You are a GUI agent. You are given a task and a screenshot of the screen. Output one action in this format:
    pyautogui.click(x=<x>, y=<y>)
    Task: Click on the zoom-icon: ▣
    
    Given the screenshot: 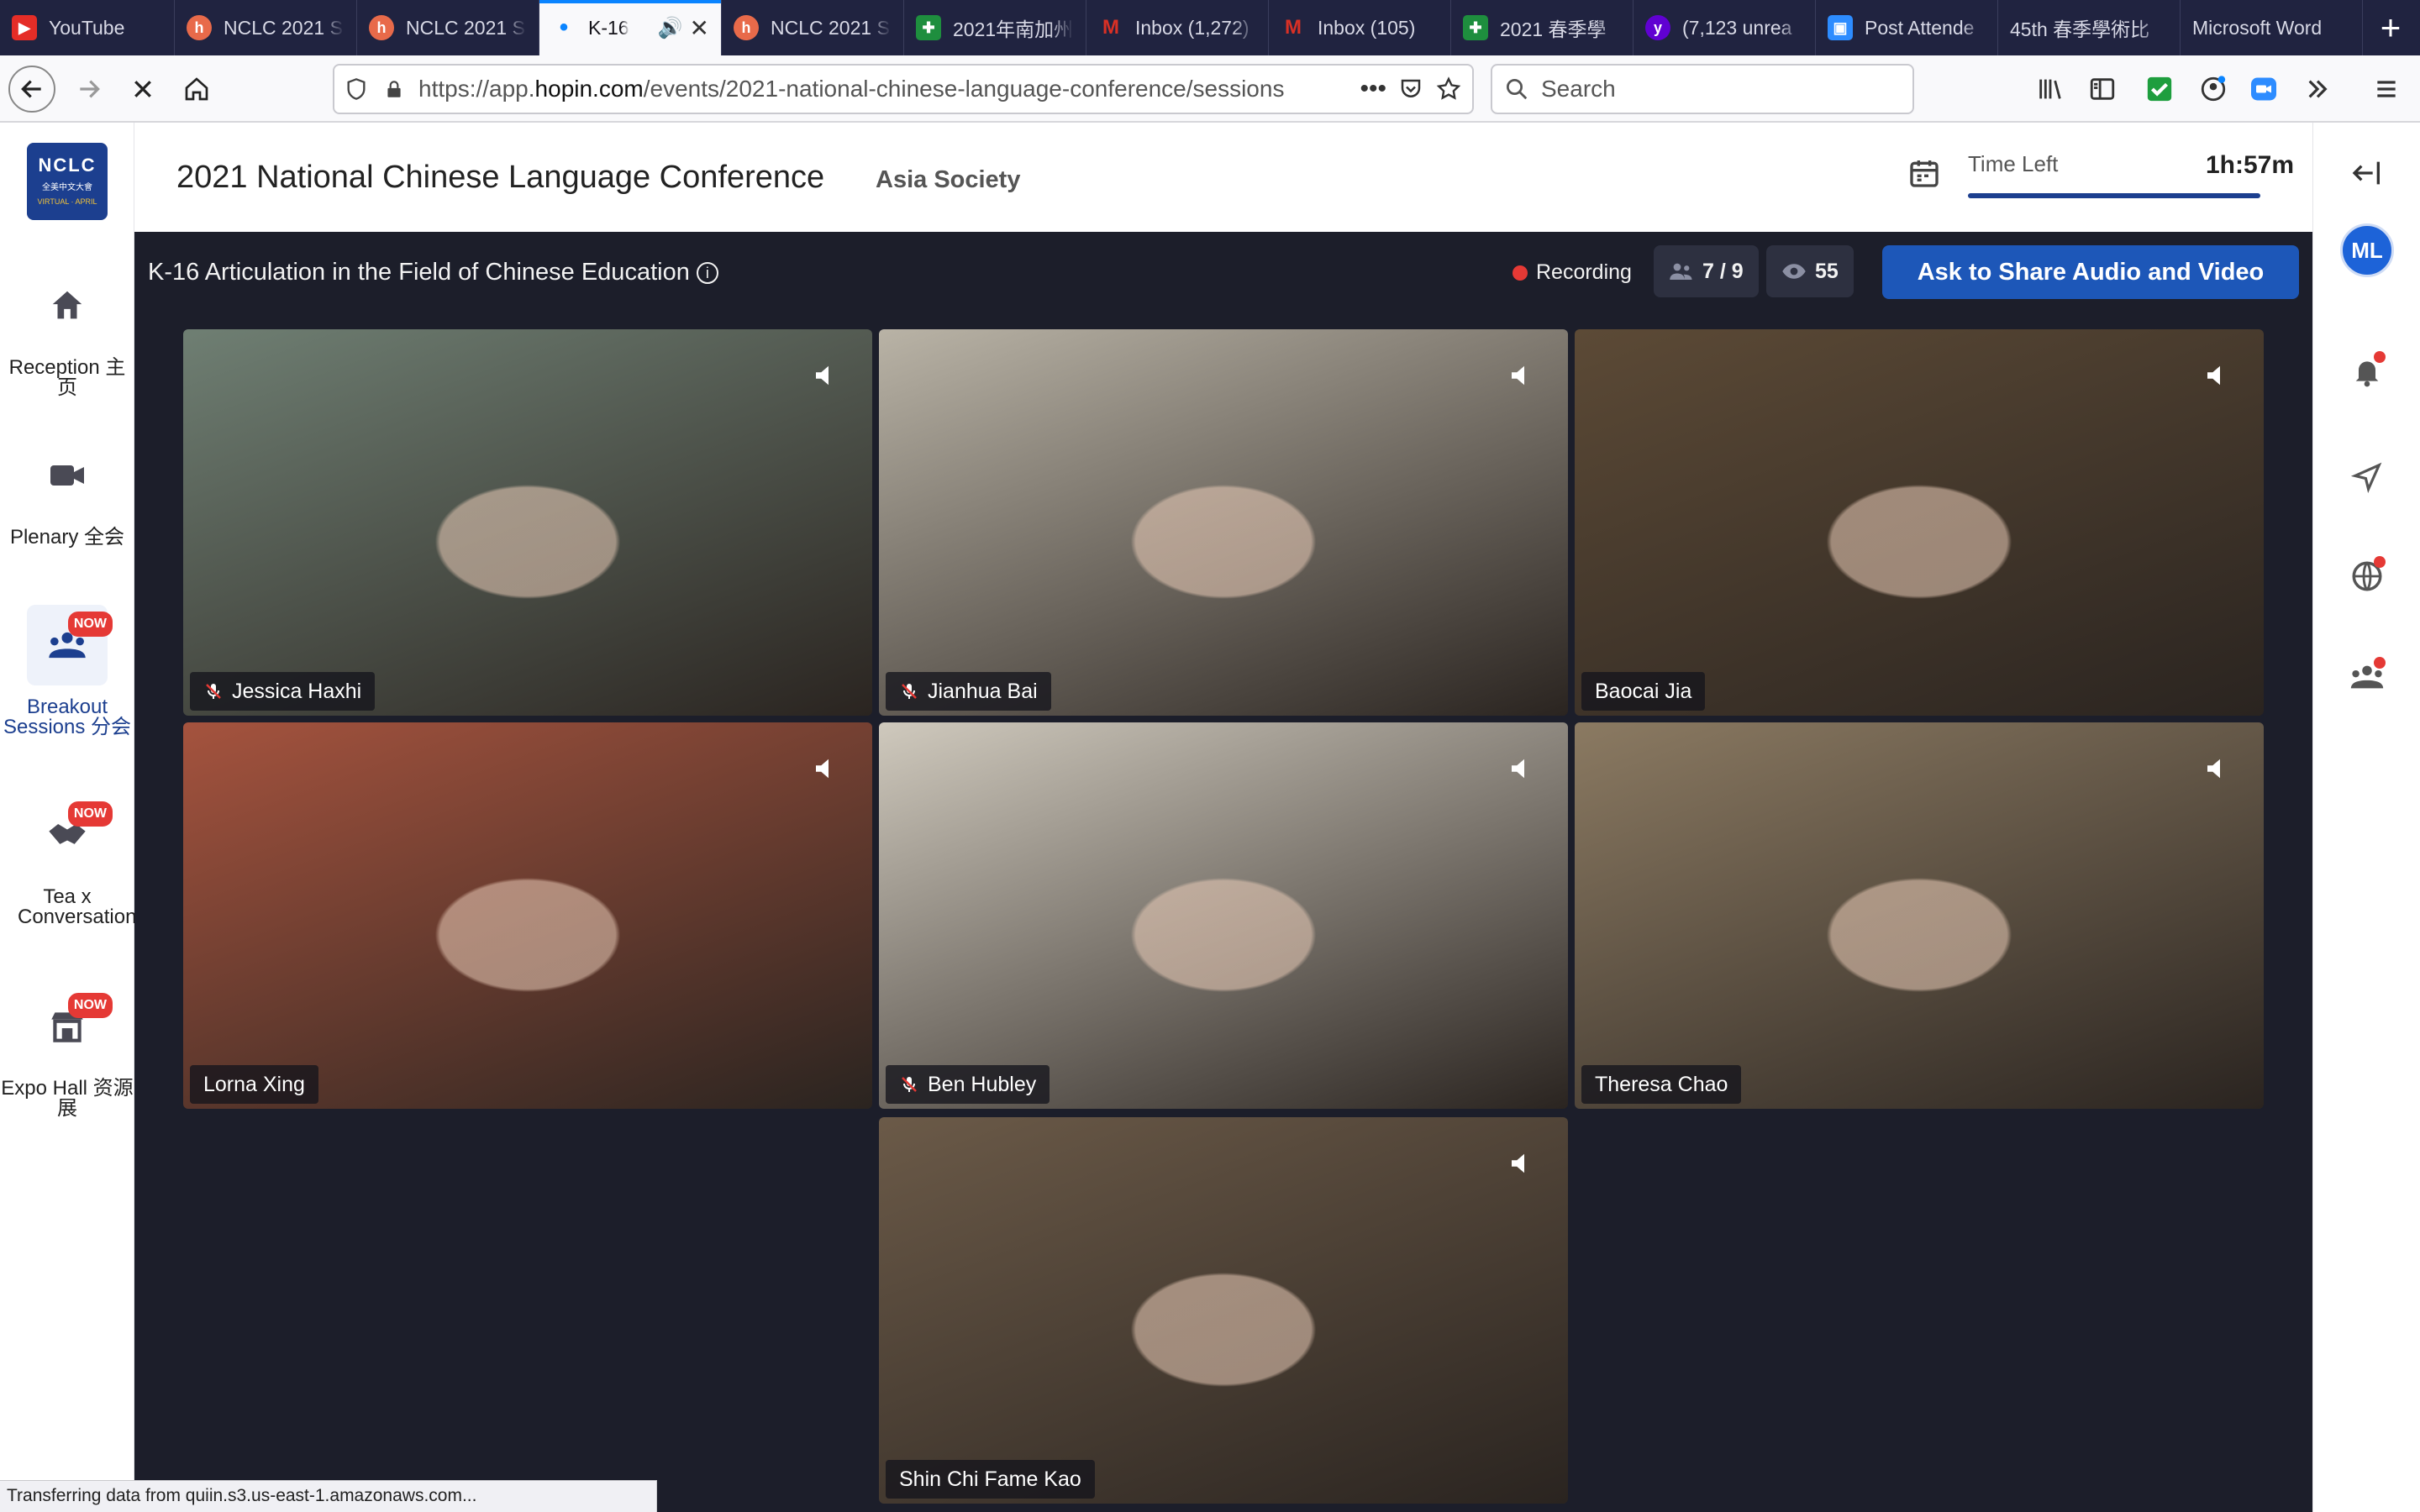 What is the action you would take?
    pyautogui.click(x=1841, y=27)
    